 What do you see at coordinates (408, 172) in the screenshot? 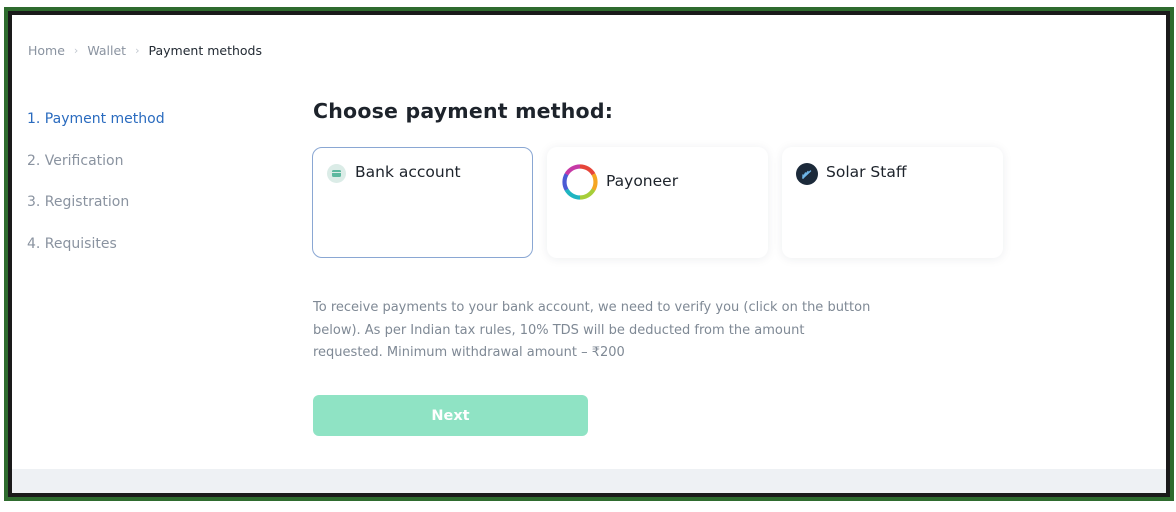
I see `method-label: Bank account` at bounding box center [408, 172].